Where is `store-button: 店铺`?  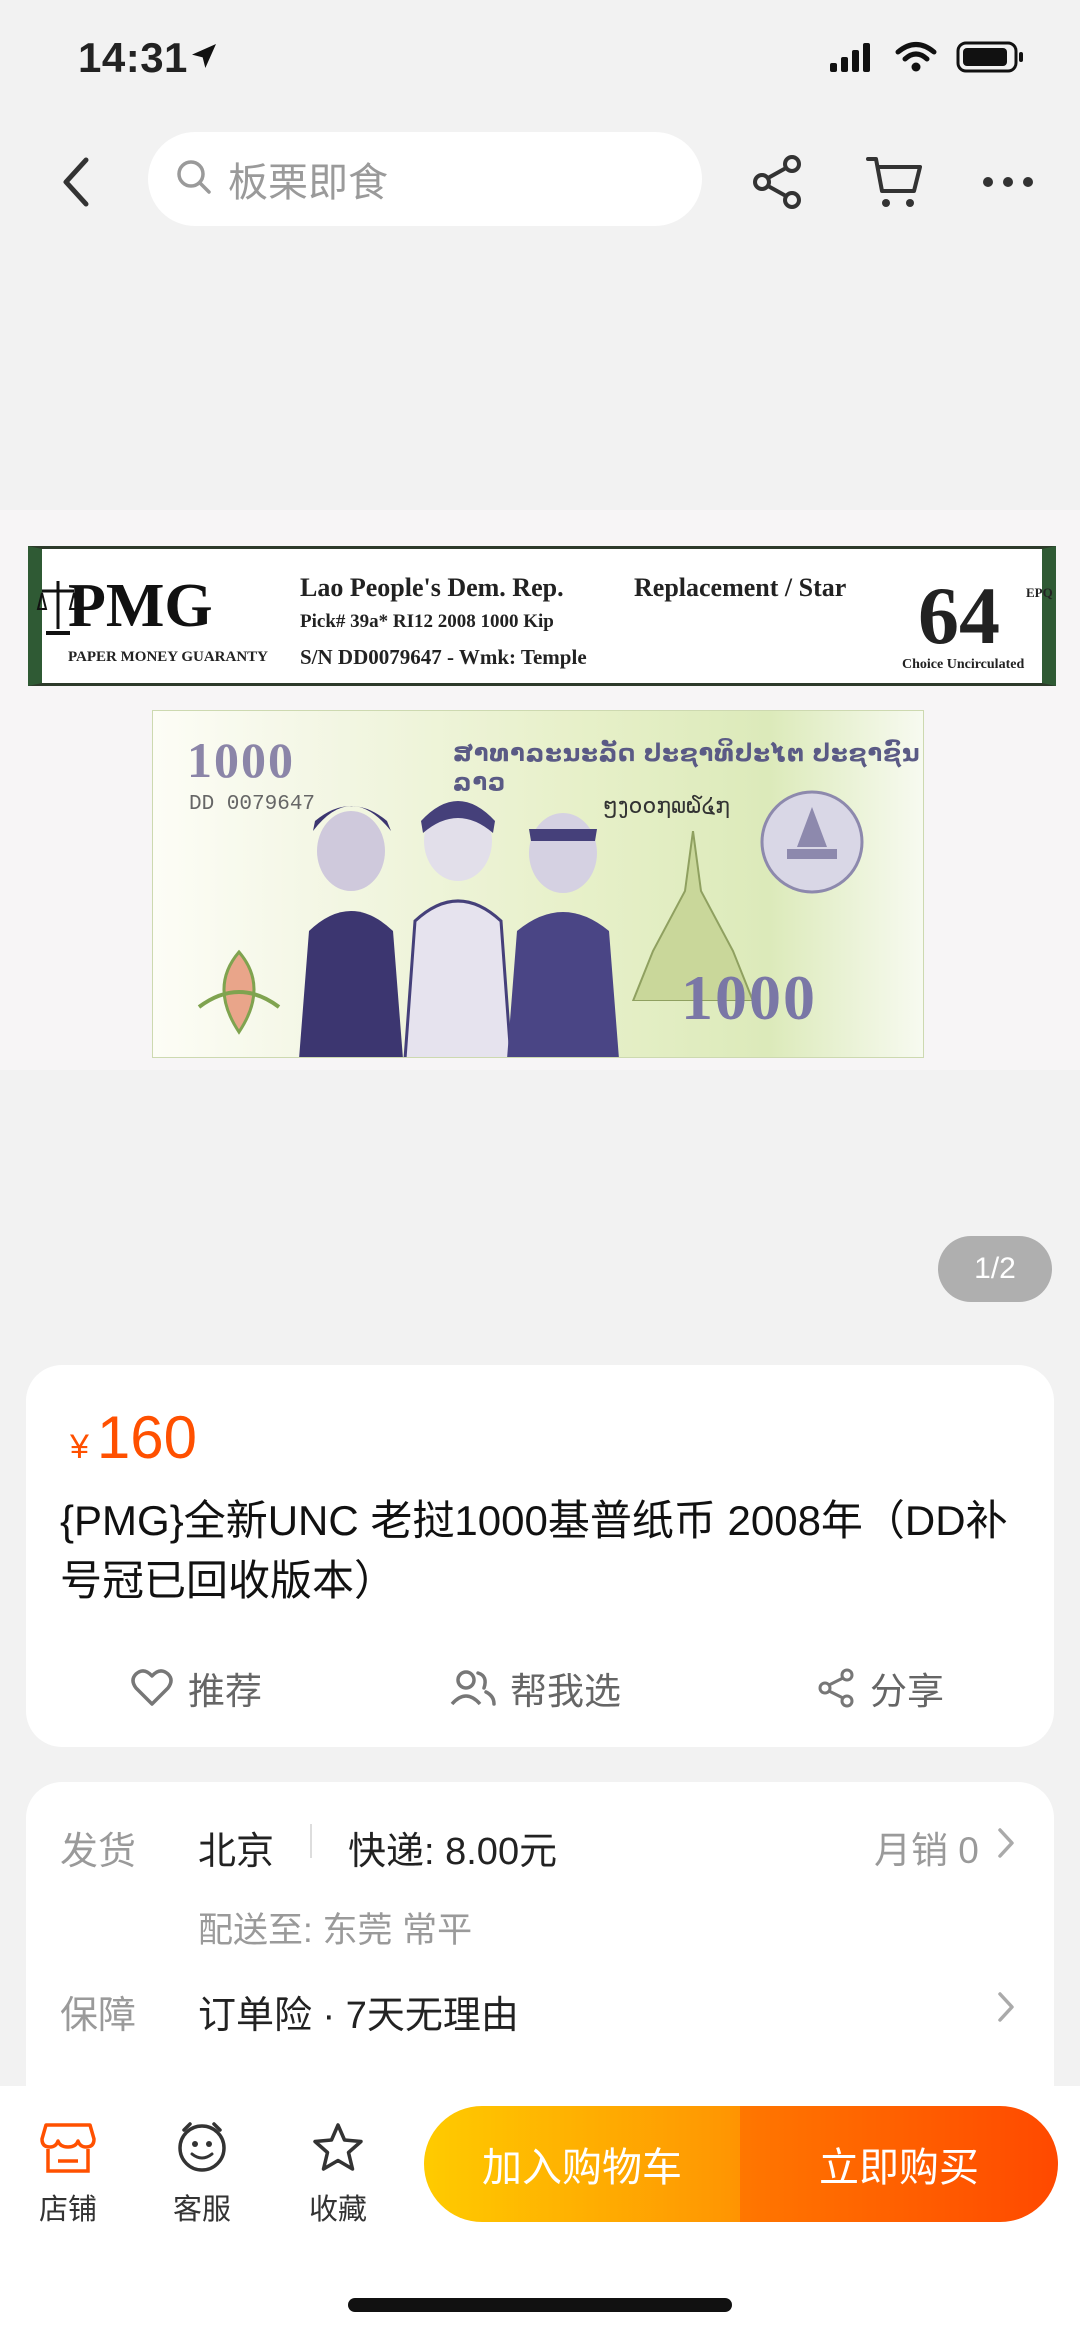 store-button: 店铺 is located at coordinates (68, 2172).